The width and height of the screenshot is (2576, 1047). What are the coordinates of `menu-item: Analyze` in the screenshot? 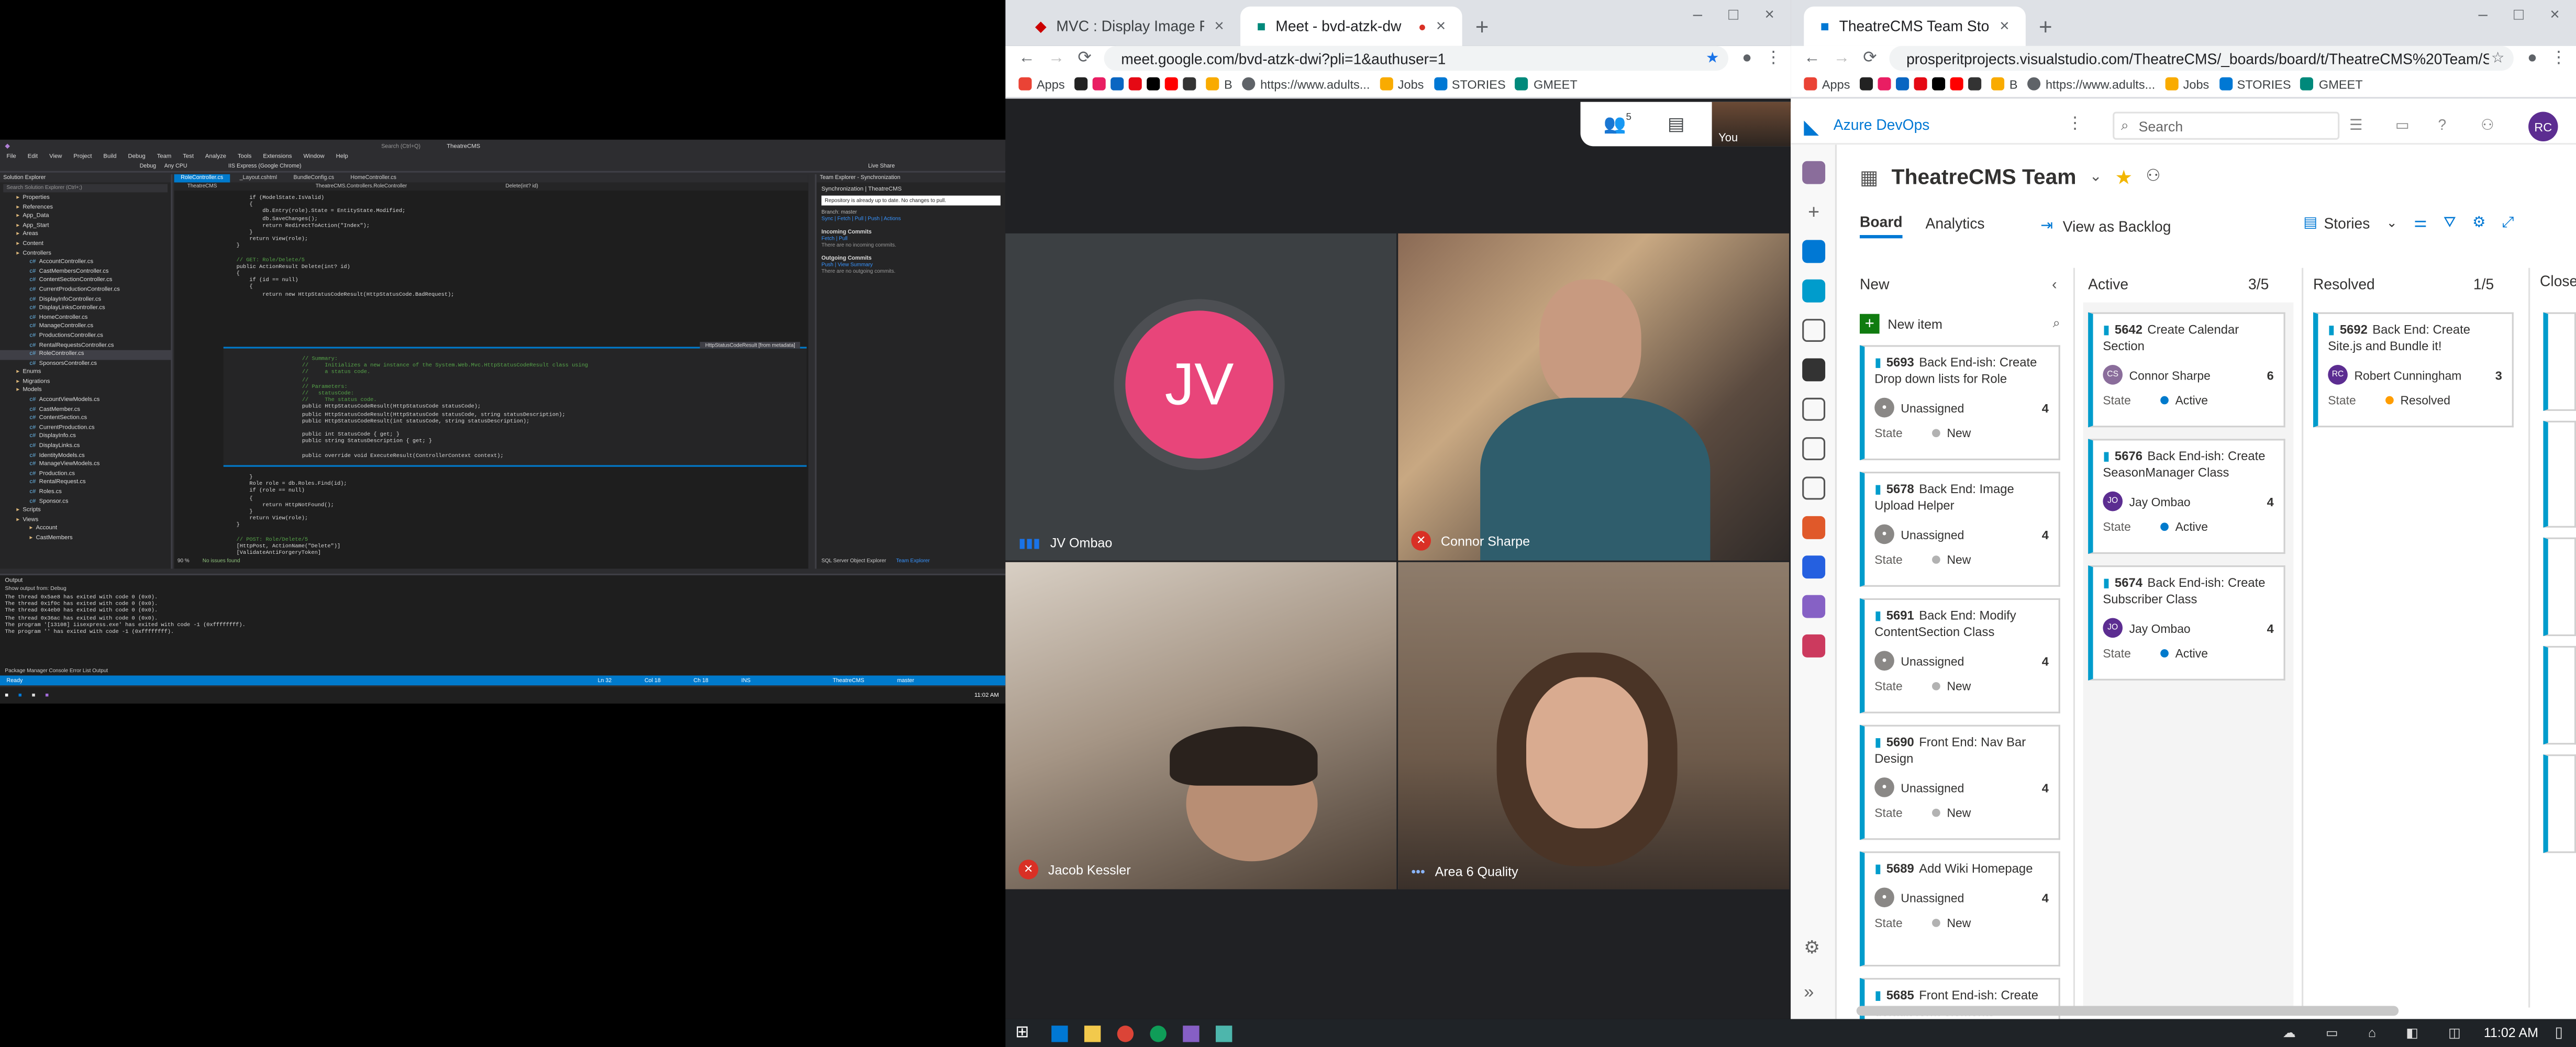 It's located at (215, 156).